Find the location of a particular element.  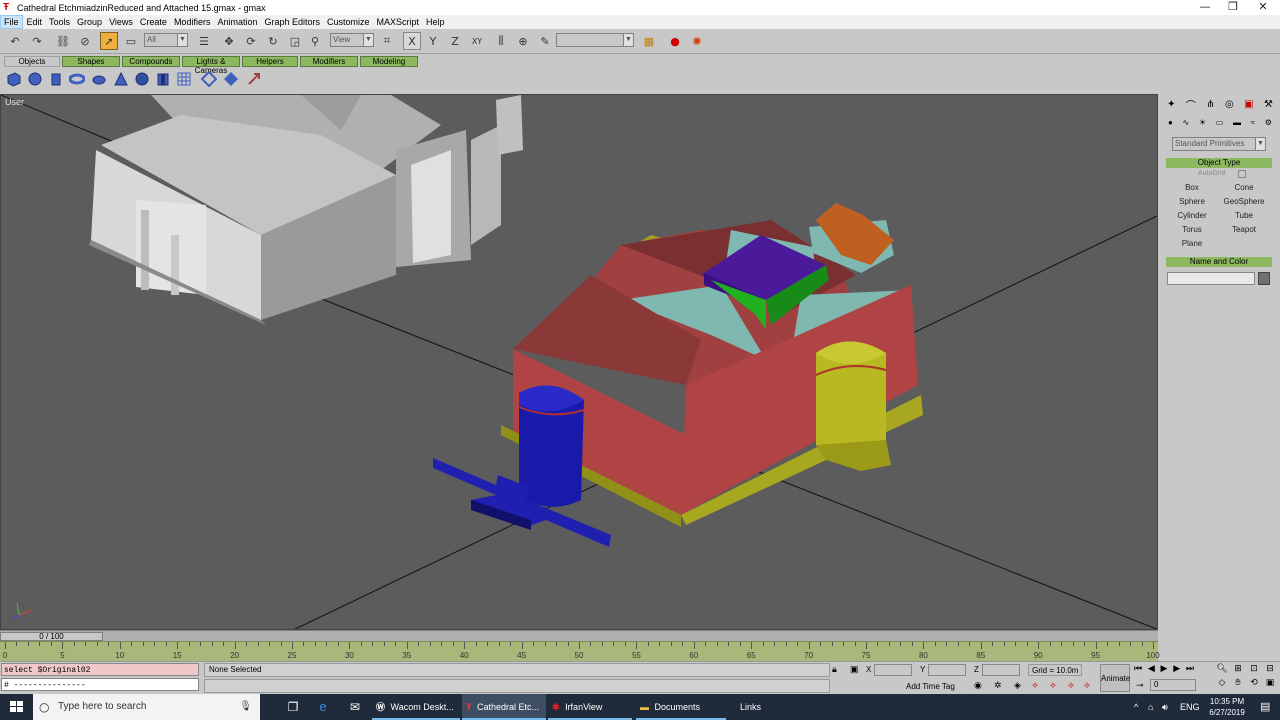

notifications-icon: ▤ is located at coordinates (1265, 707).